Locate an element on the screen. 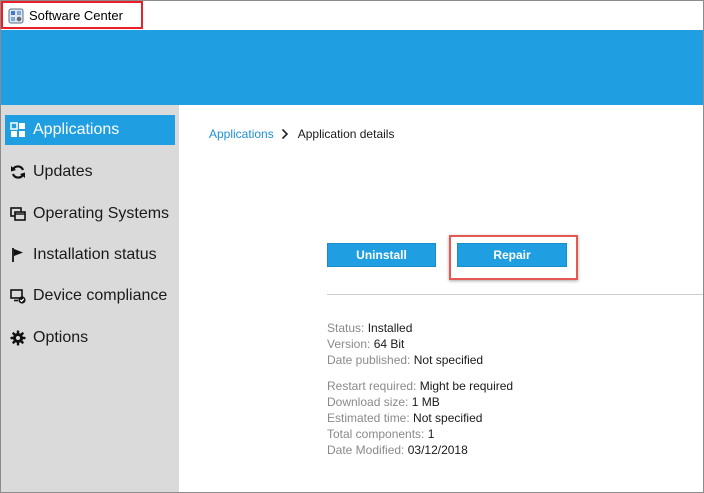  detail-restart-required: Restart required: Might be required is located at coordinates (420, 386).